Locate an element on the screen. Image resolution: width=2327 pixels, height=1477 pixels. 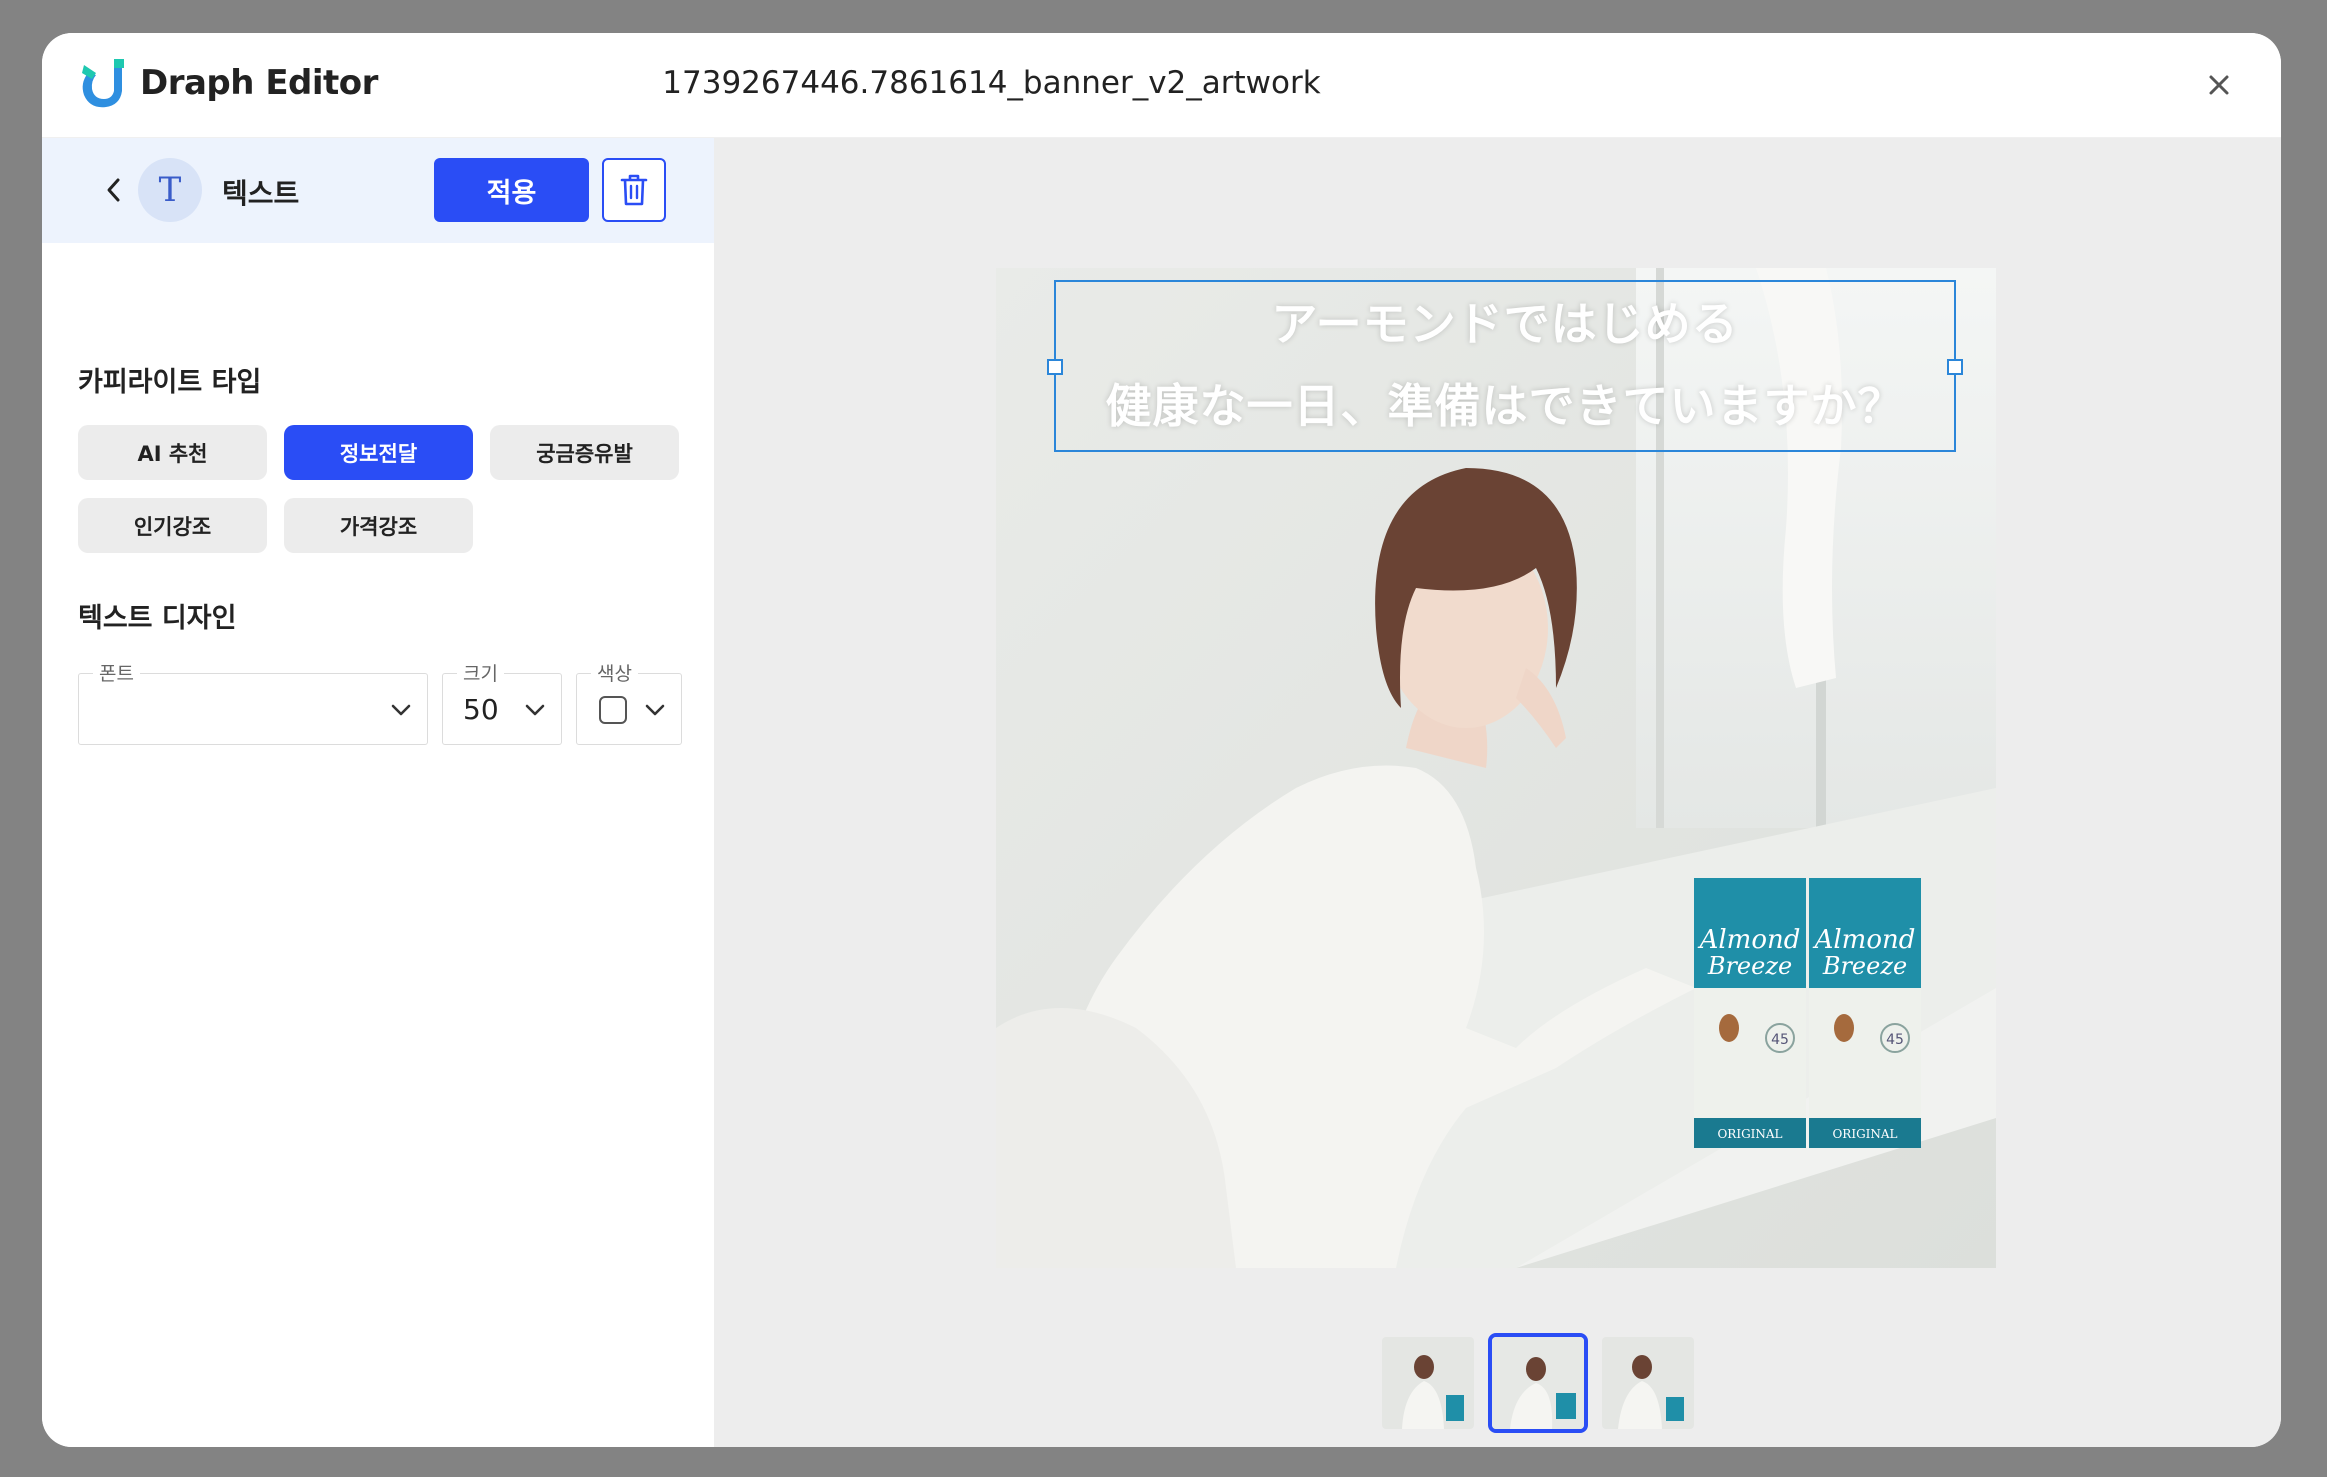
copy-type-information: 정보전달 is located at coordinates (378, 452).